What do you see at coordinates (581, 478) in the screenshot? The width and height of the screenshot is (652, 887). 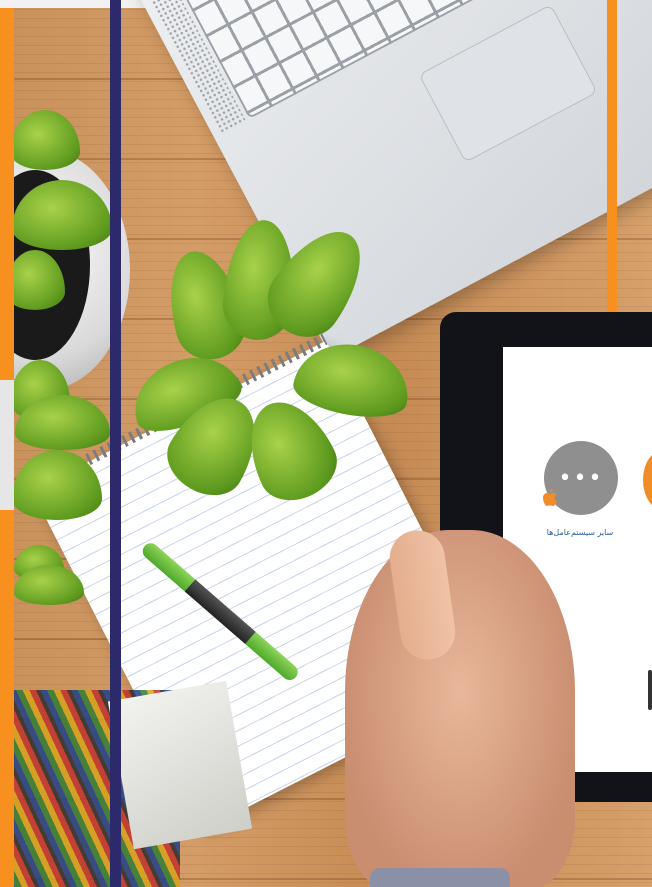 I see `more-dots-glyph: •••` at bounding box center [581, 478].